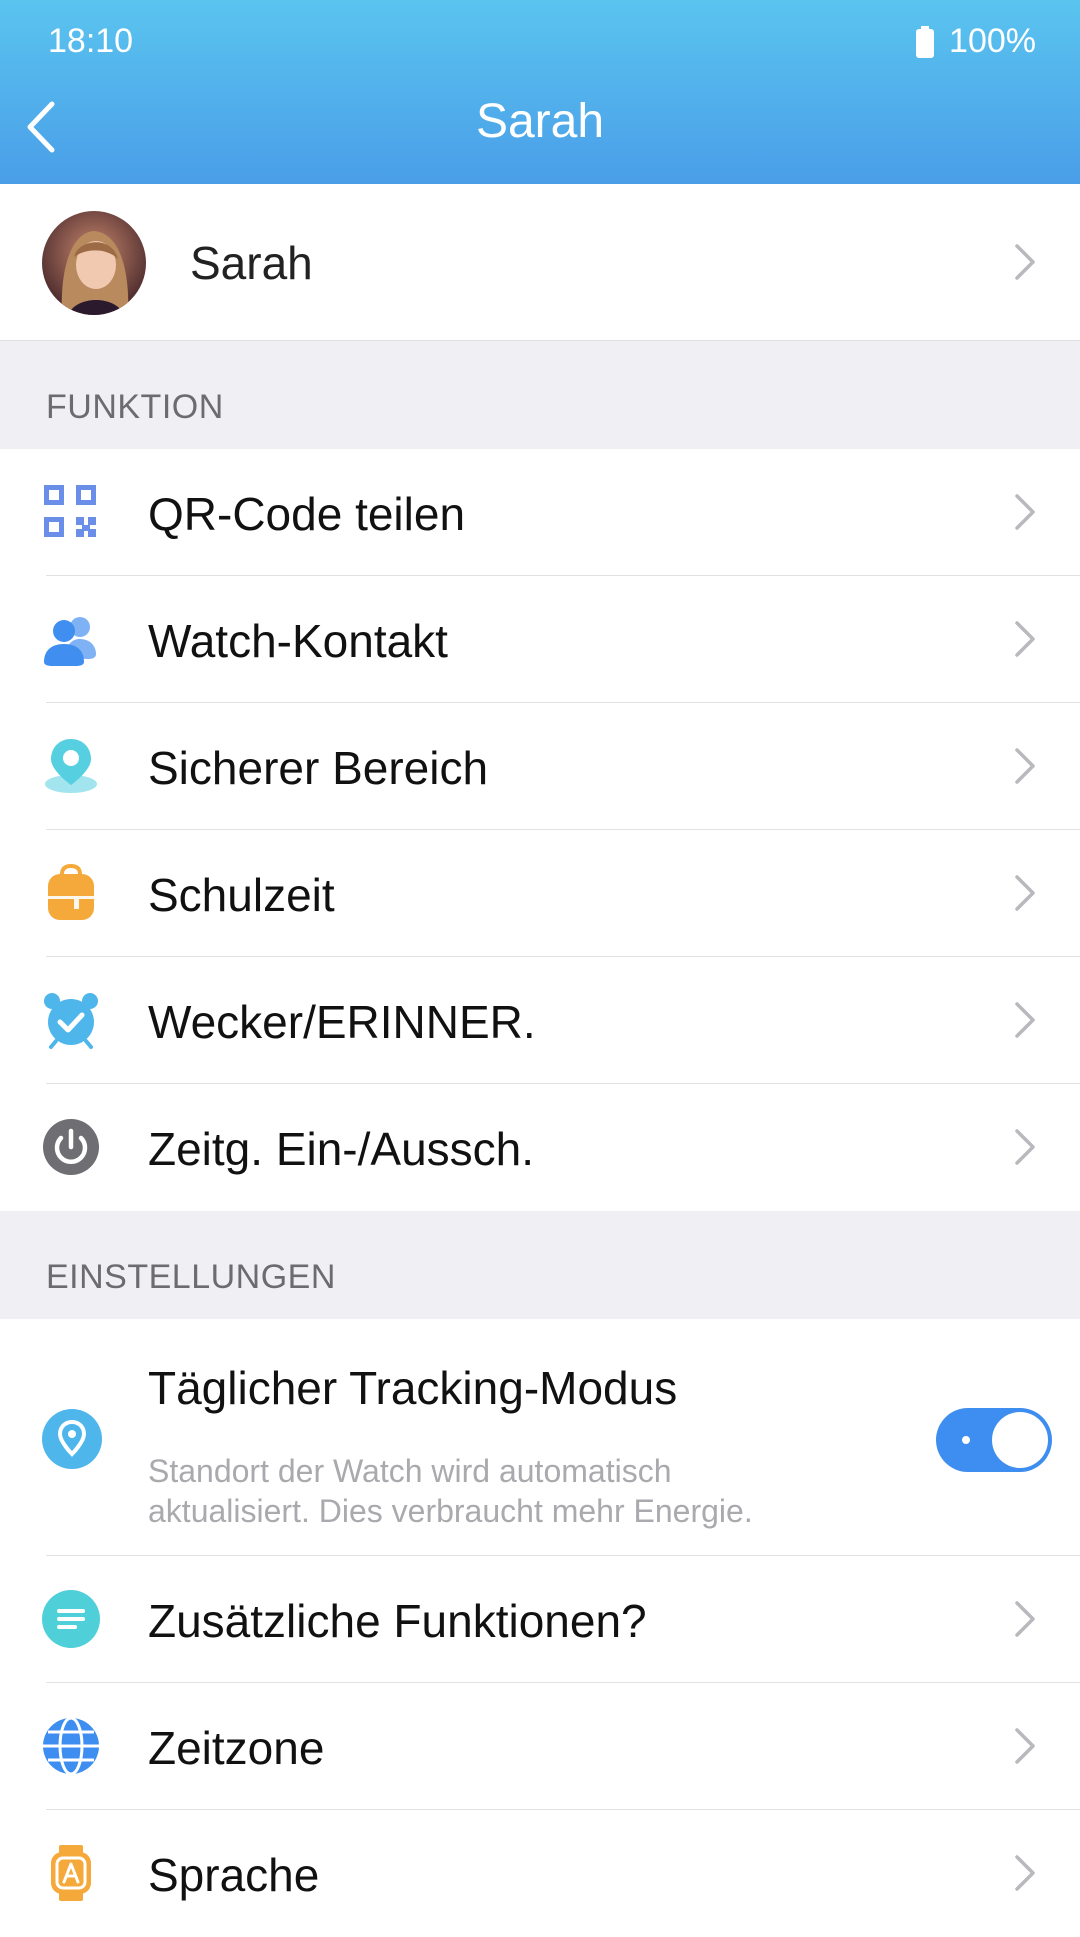 The height and width of the screenshot is (1937, 1080). Describe the element at coordinates (540, 1020) in the screenshot. I see `list-item-alarm-reminder: Wecker/ERINNER.` at that location.